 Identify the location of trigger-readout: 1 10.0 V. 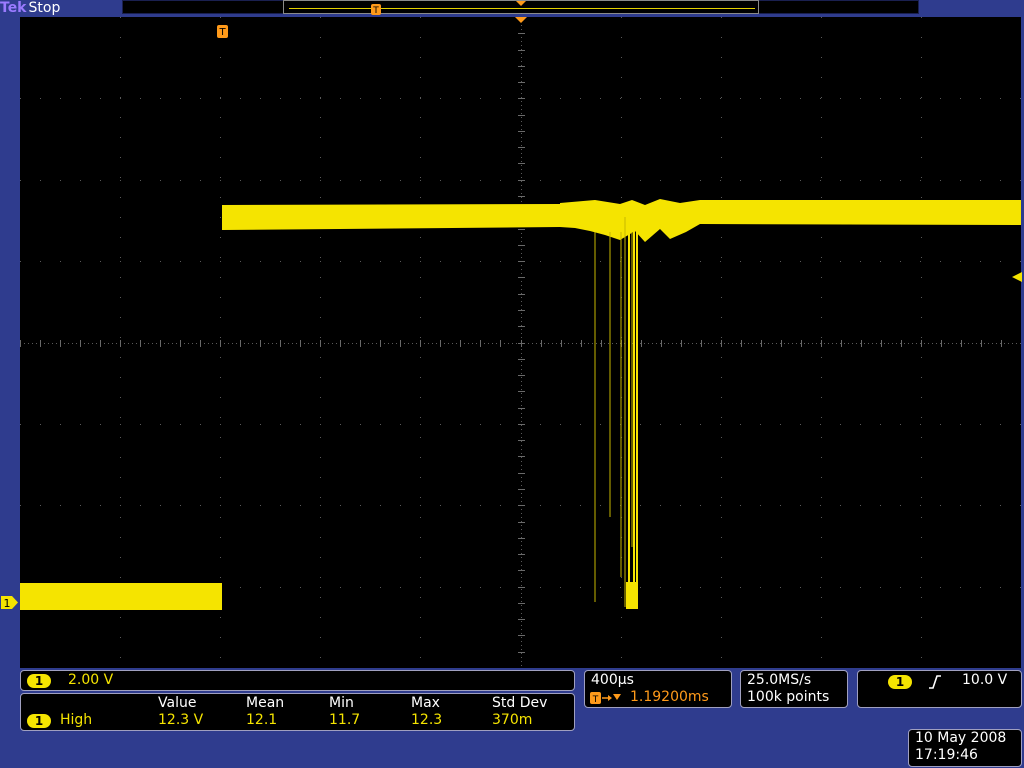
(939, 689).